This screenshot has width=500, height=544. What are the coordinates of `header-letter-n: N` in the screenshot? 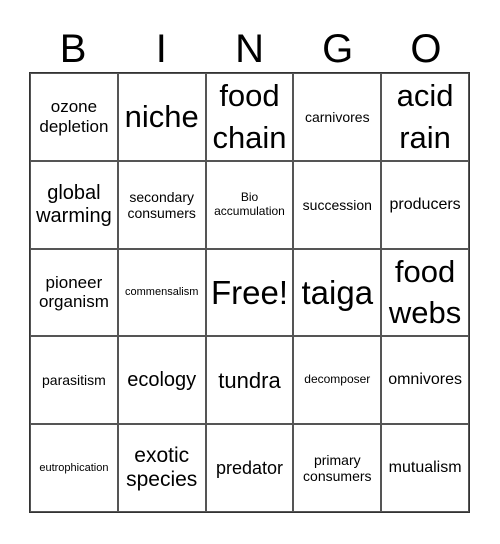 It's located at (249, 49).